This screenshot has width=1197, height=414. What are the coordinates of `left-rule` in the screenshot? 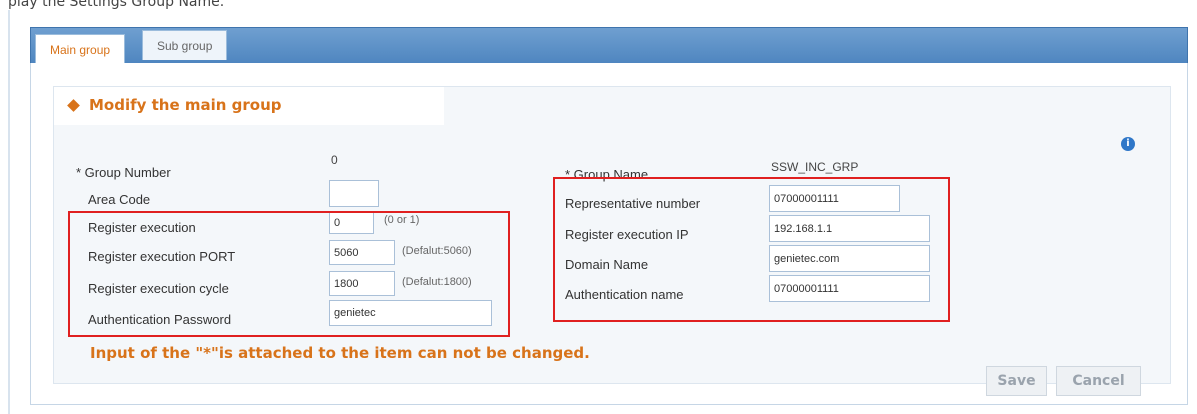 It's located at (9, 212).